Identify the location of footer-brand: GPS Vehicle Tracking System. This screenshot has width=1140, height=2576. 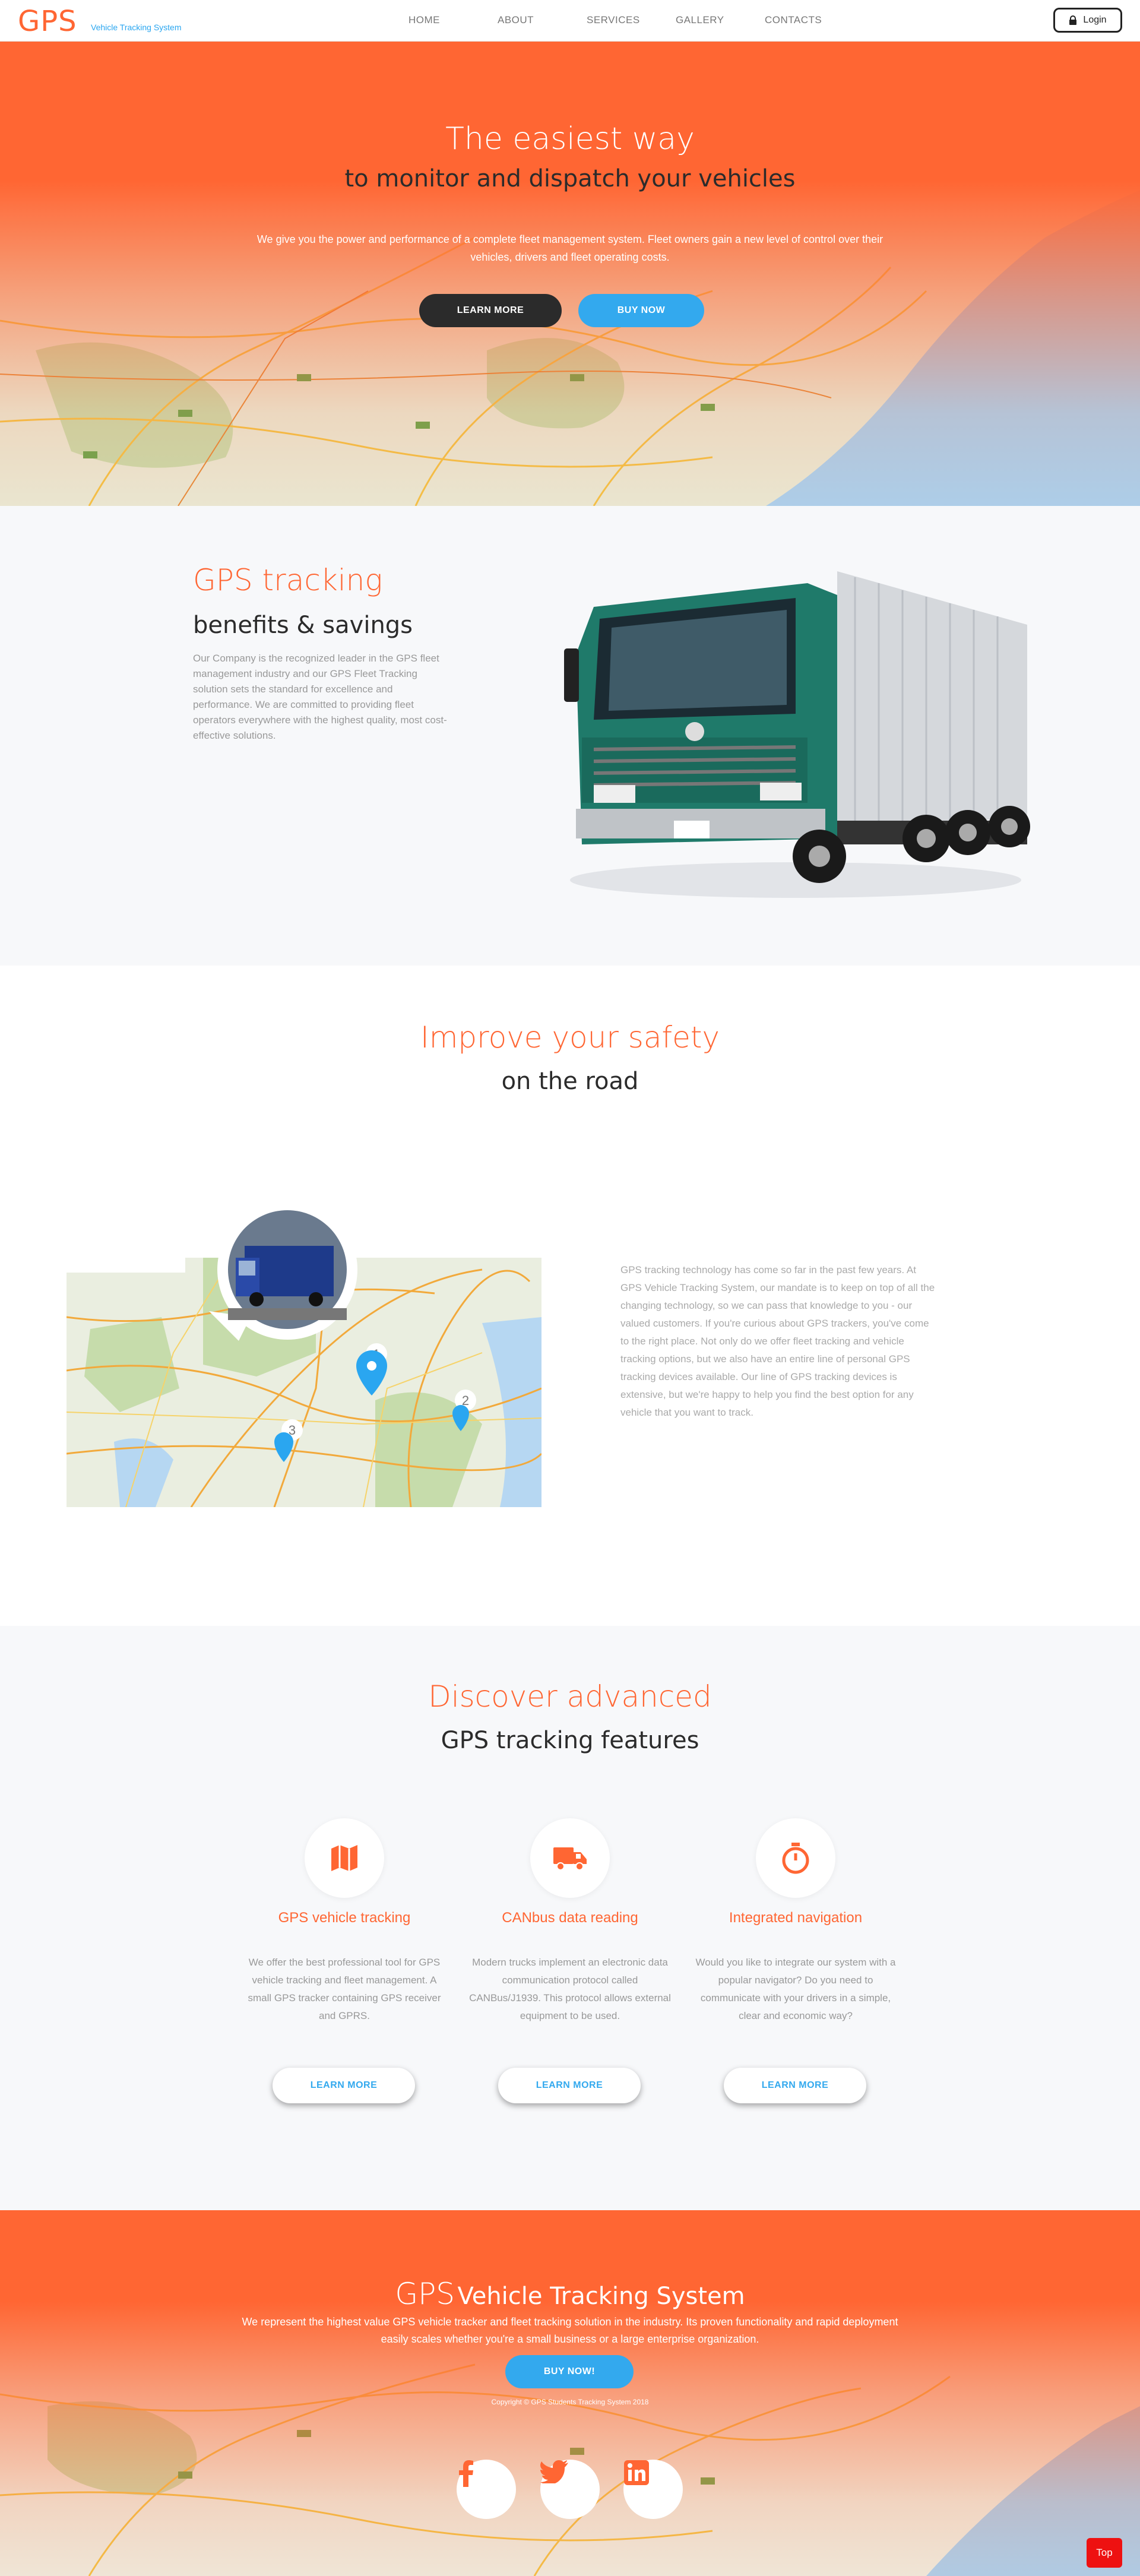
(570, 2294).